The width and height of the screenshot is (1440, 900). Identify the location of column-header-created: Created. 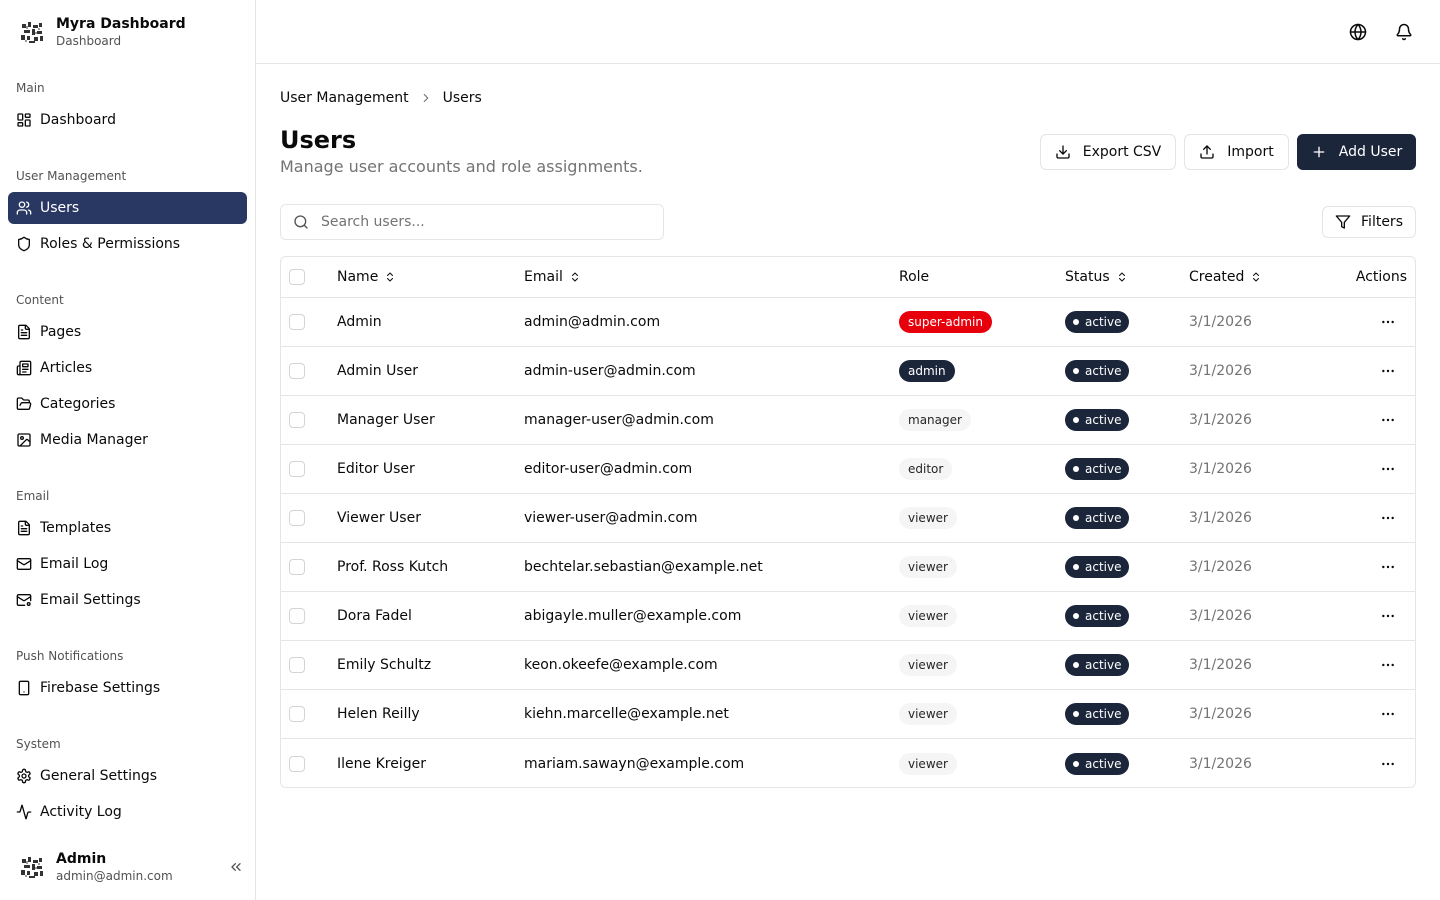
(1225, 277).